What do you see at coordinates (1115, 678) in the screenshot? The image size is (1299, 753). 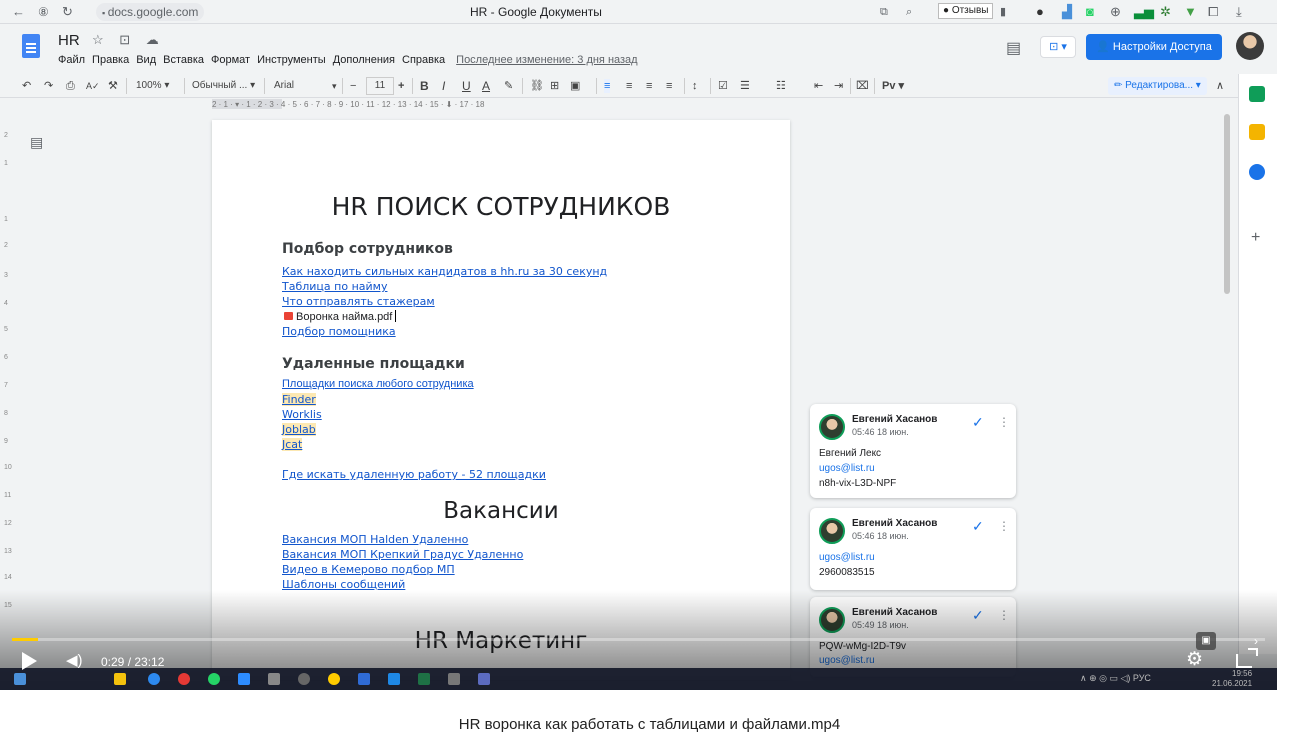 I see `system-tray: ∧ ⊕ ◎ ▭ ◁) РУС` at bounding box center [1115, 678].